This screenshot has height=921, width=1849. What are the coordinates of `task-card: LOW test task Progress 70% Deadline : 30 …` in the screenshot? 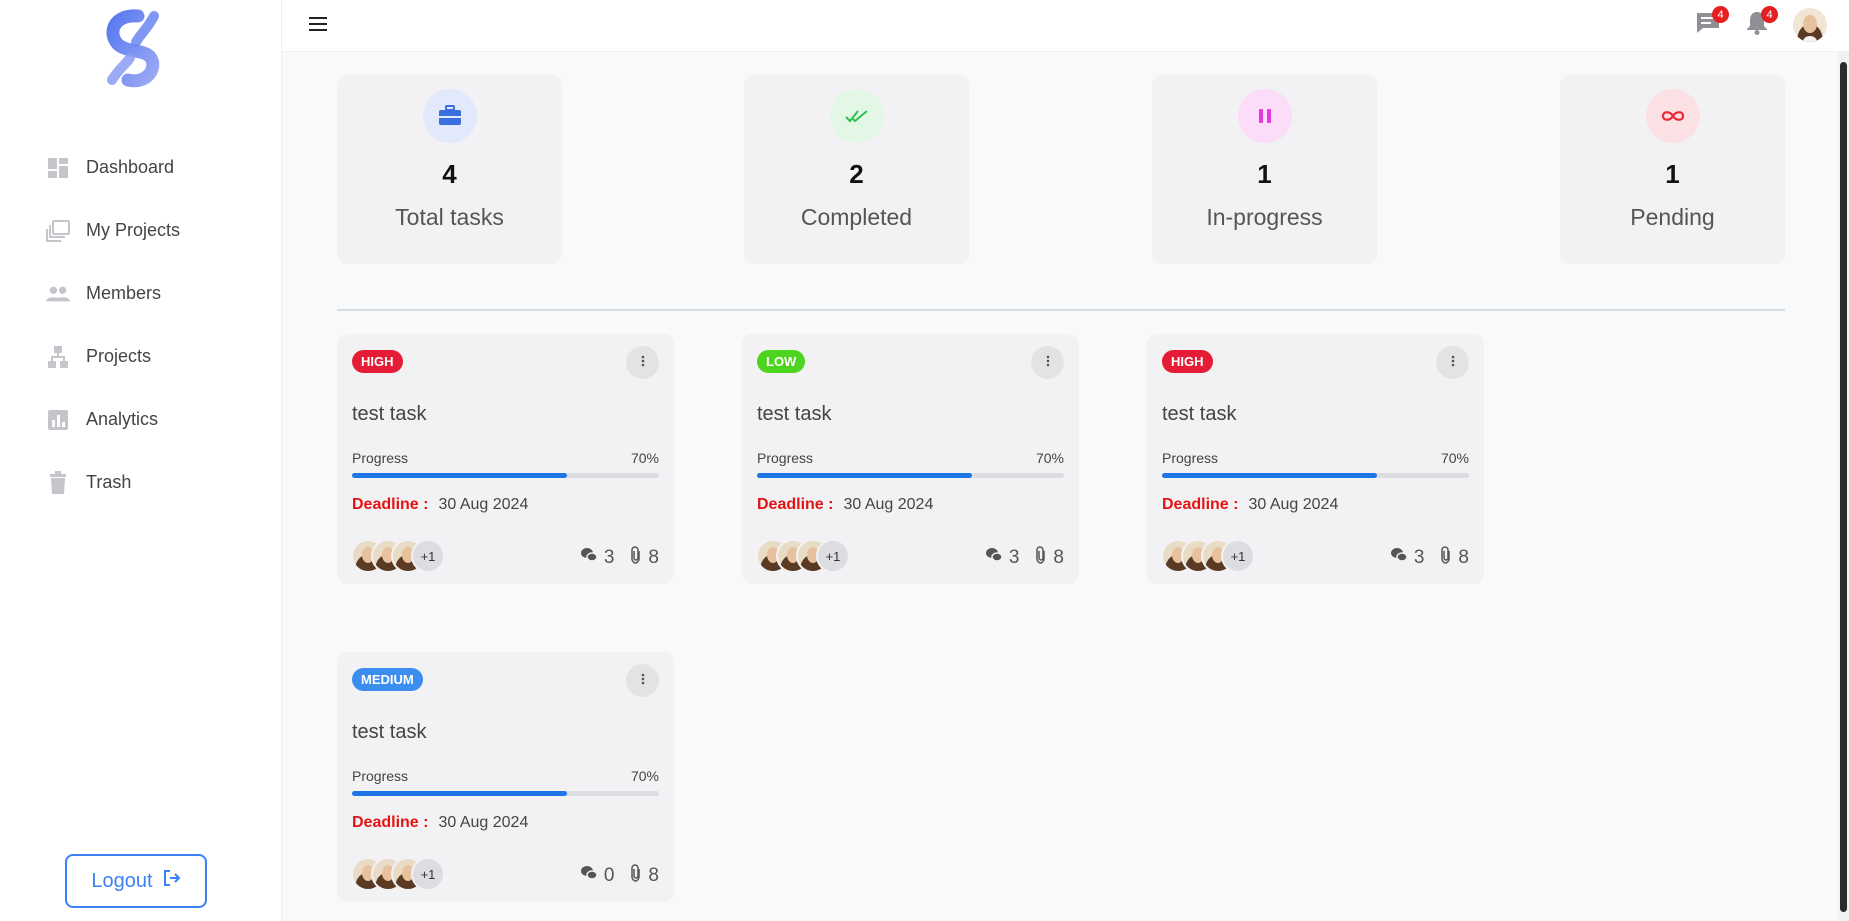 It's located at (910, 459).